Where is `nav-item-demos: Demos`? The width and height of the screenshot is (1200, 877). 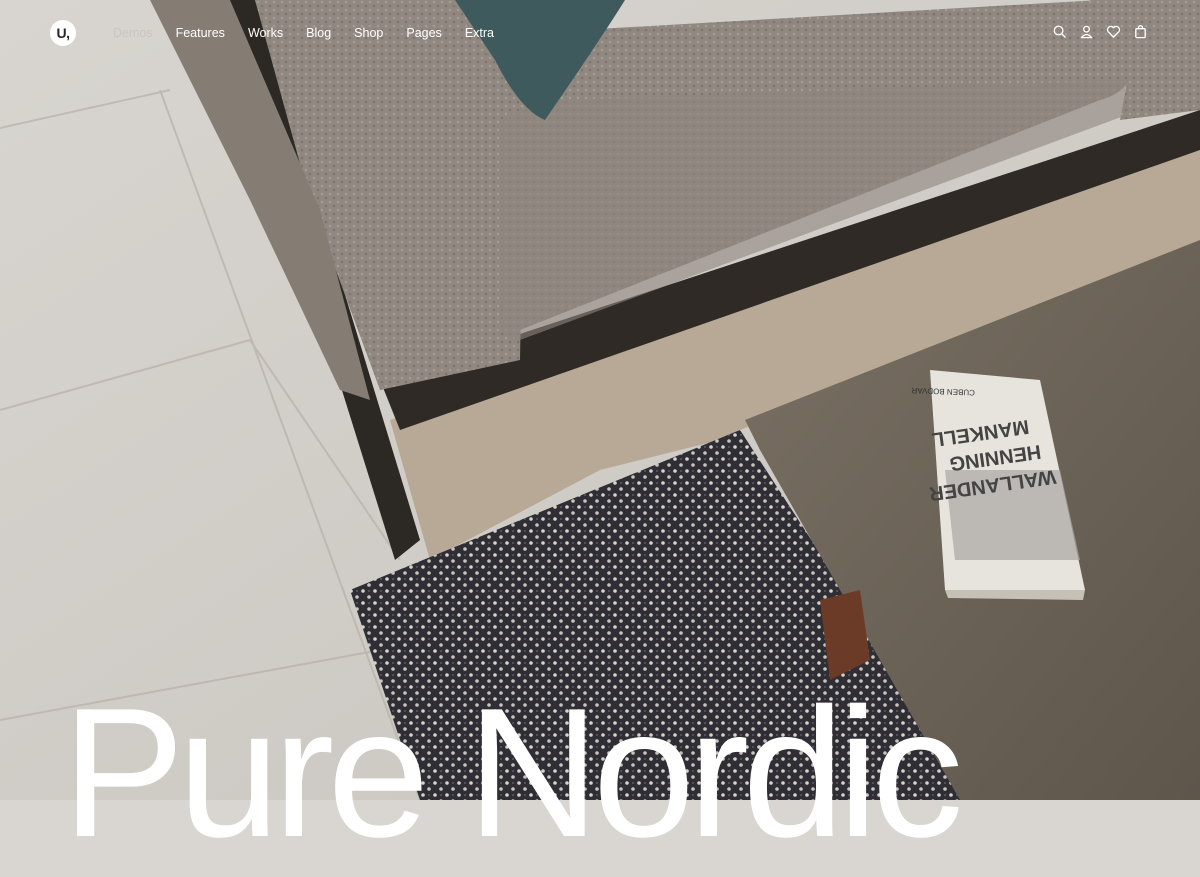 nav-item-demos: Demos is located at coordinates (133, 33).